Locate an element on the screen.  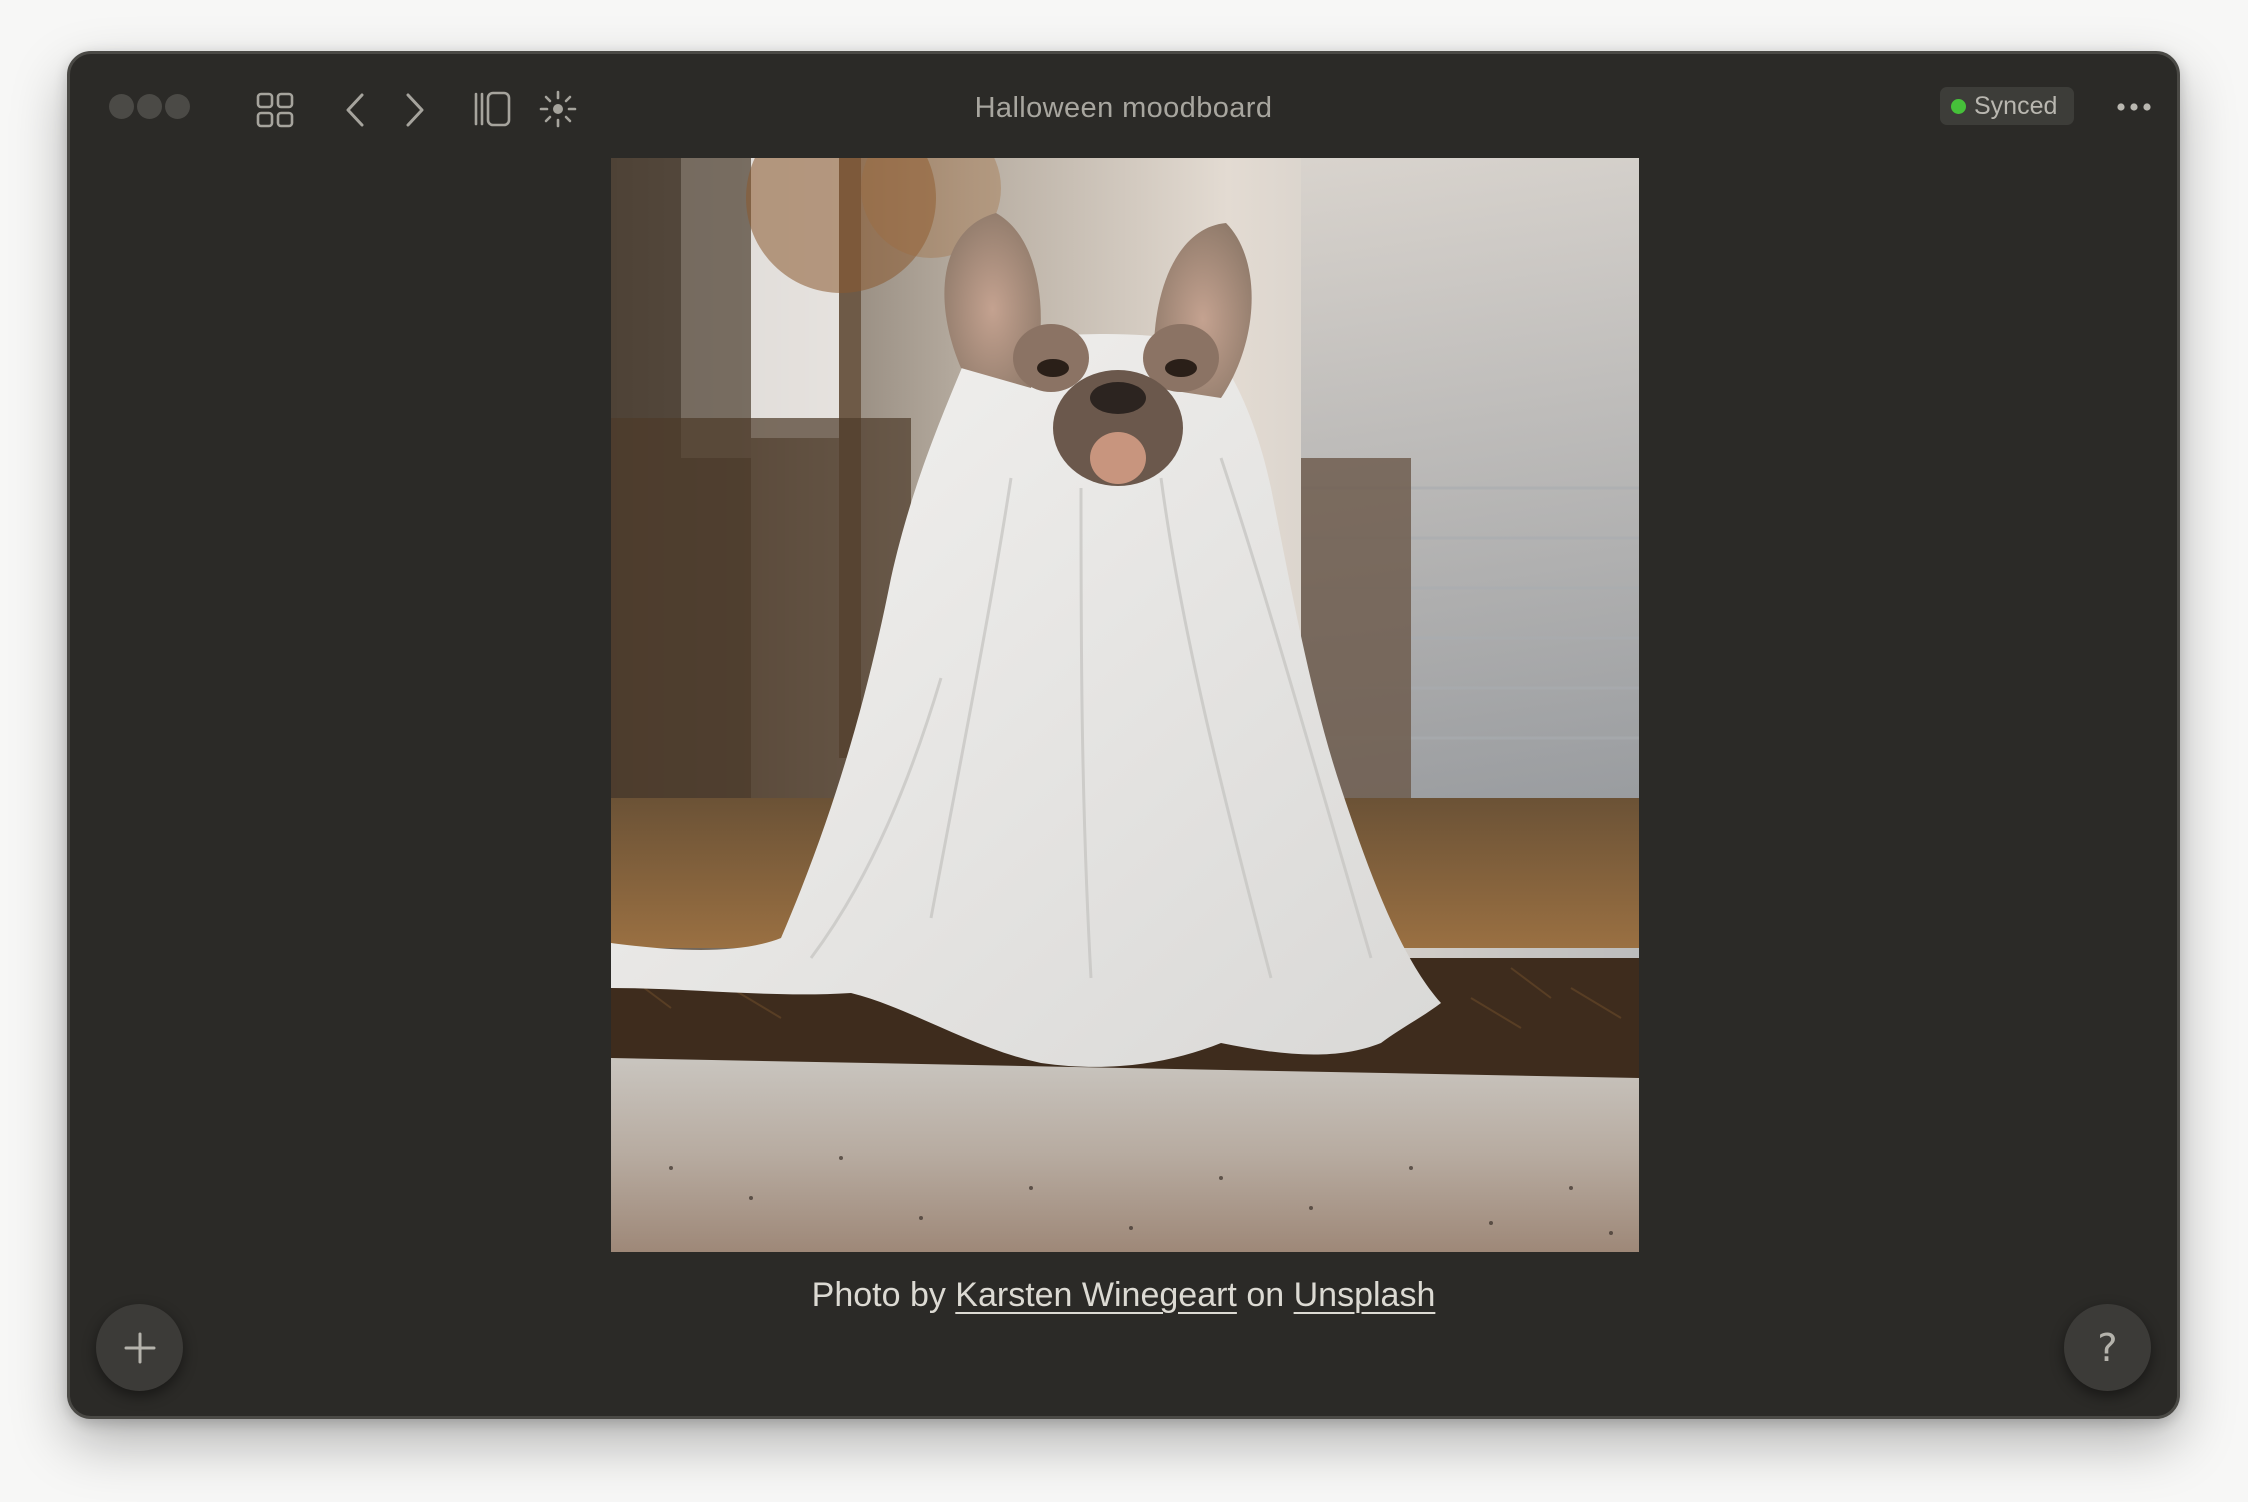
title-bar: Halloween moodboard Synced is located at coordinates (1123, 109).